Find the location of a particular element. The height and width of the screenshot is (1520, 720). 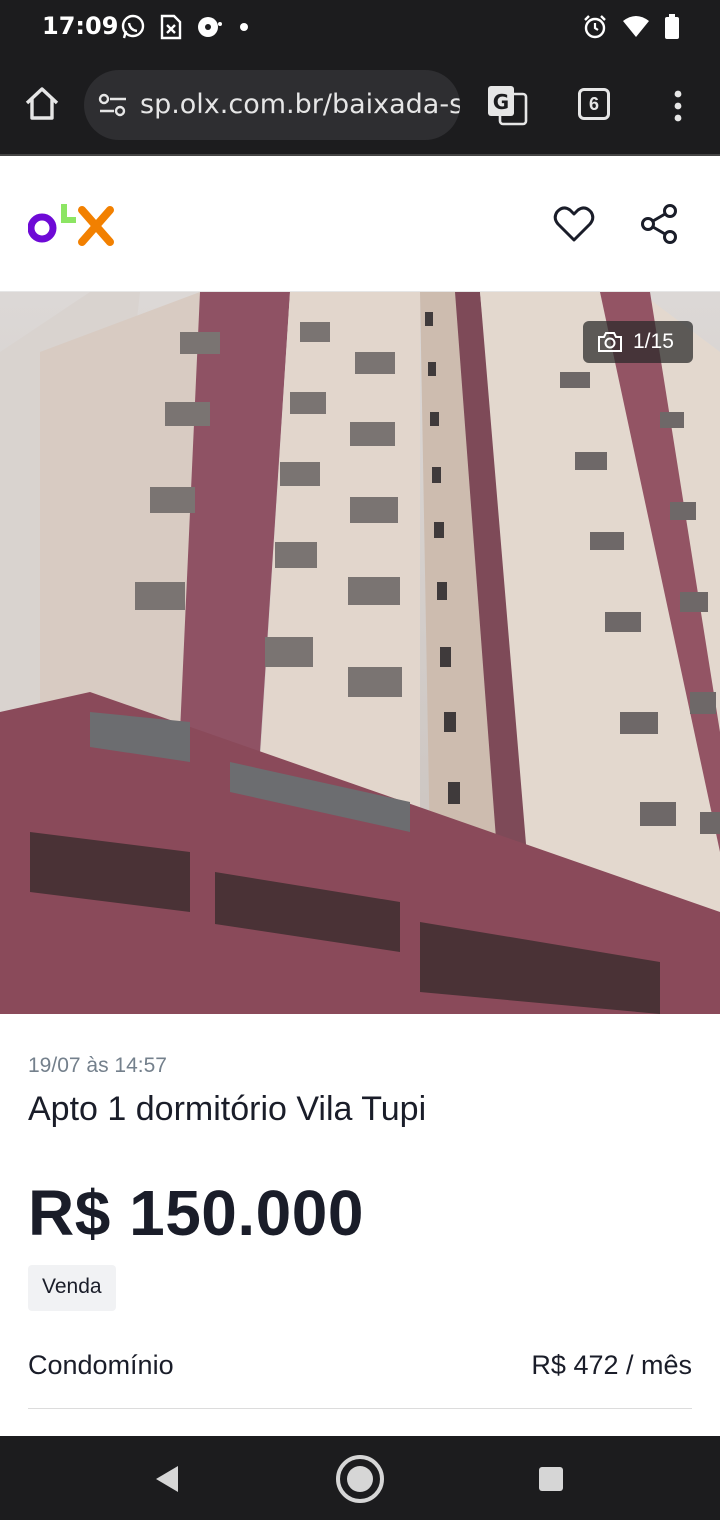

condo-value: R$ 472 / mês is located at coordinates (611, 1365).